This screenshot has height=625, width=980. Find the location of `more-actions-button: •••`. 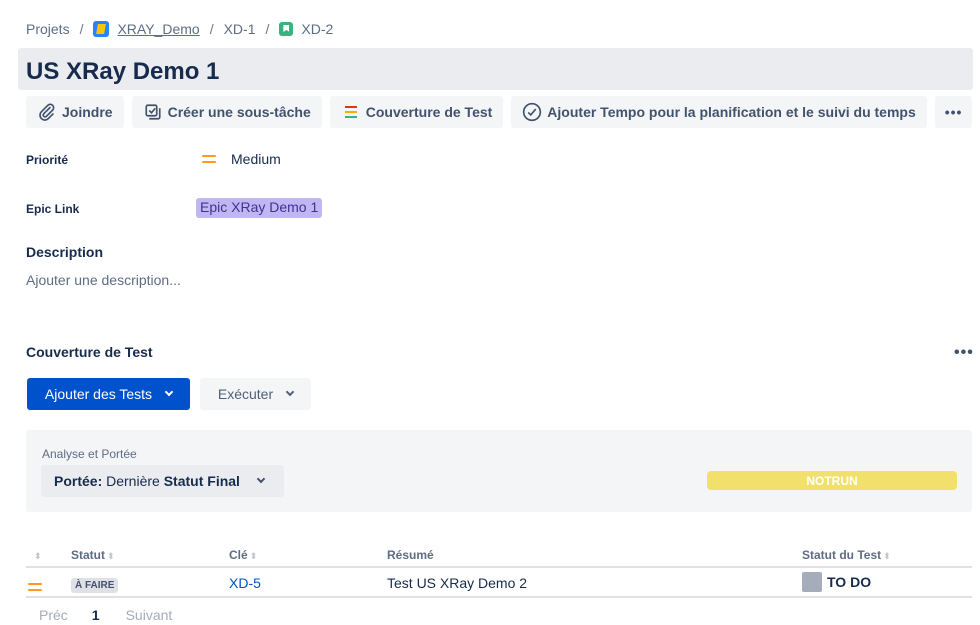

more-actions-button: ••• is located at coordinates (953, 112).